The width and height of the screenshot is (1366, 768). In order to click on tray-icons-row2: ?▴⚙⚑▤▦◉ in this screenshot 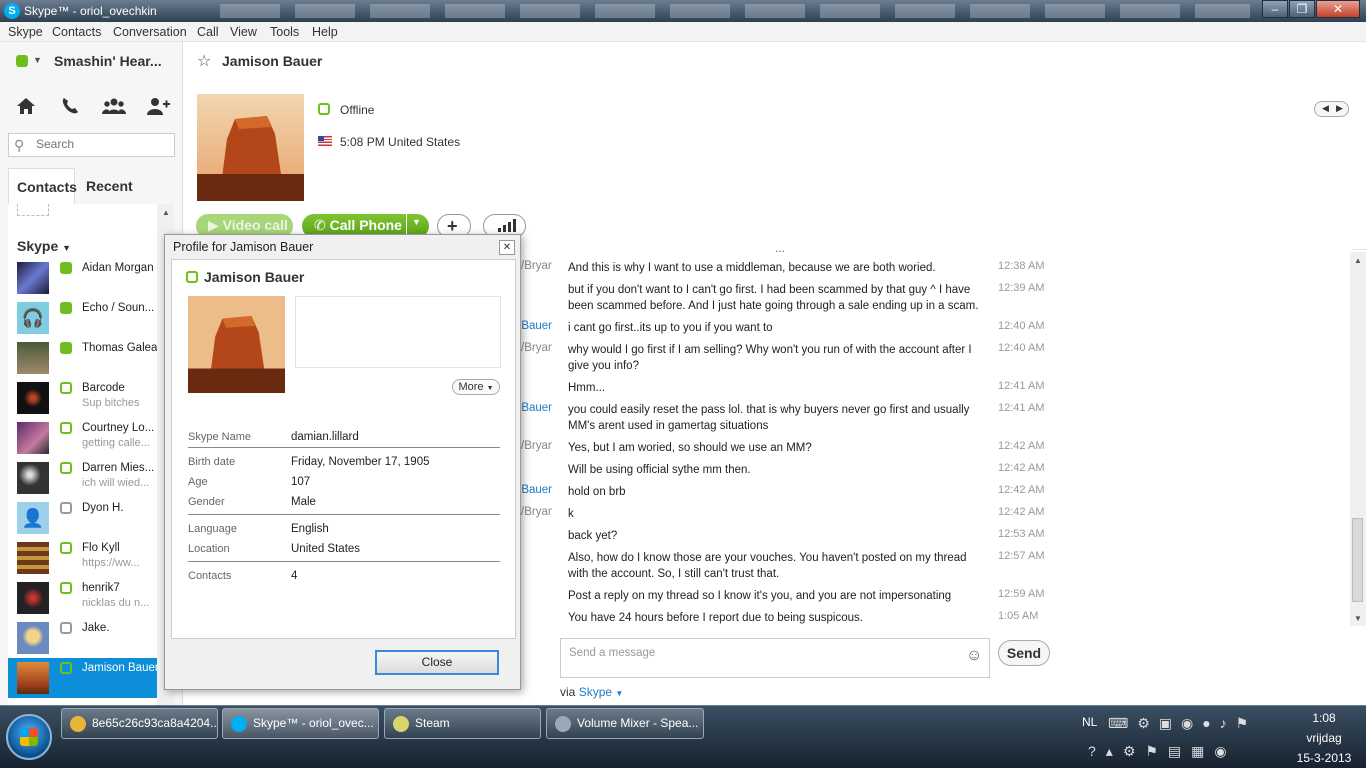, I will do `click(1162, 751)`.